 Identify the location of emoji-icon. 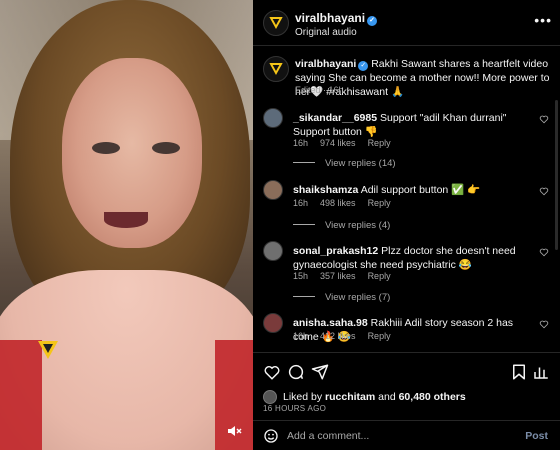
(271, 436).